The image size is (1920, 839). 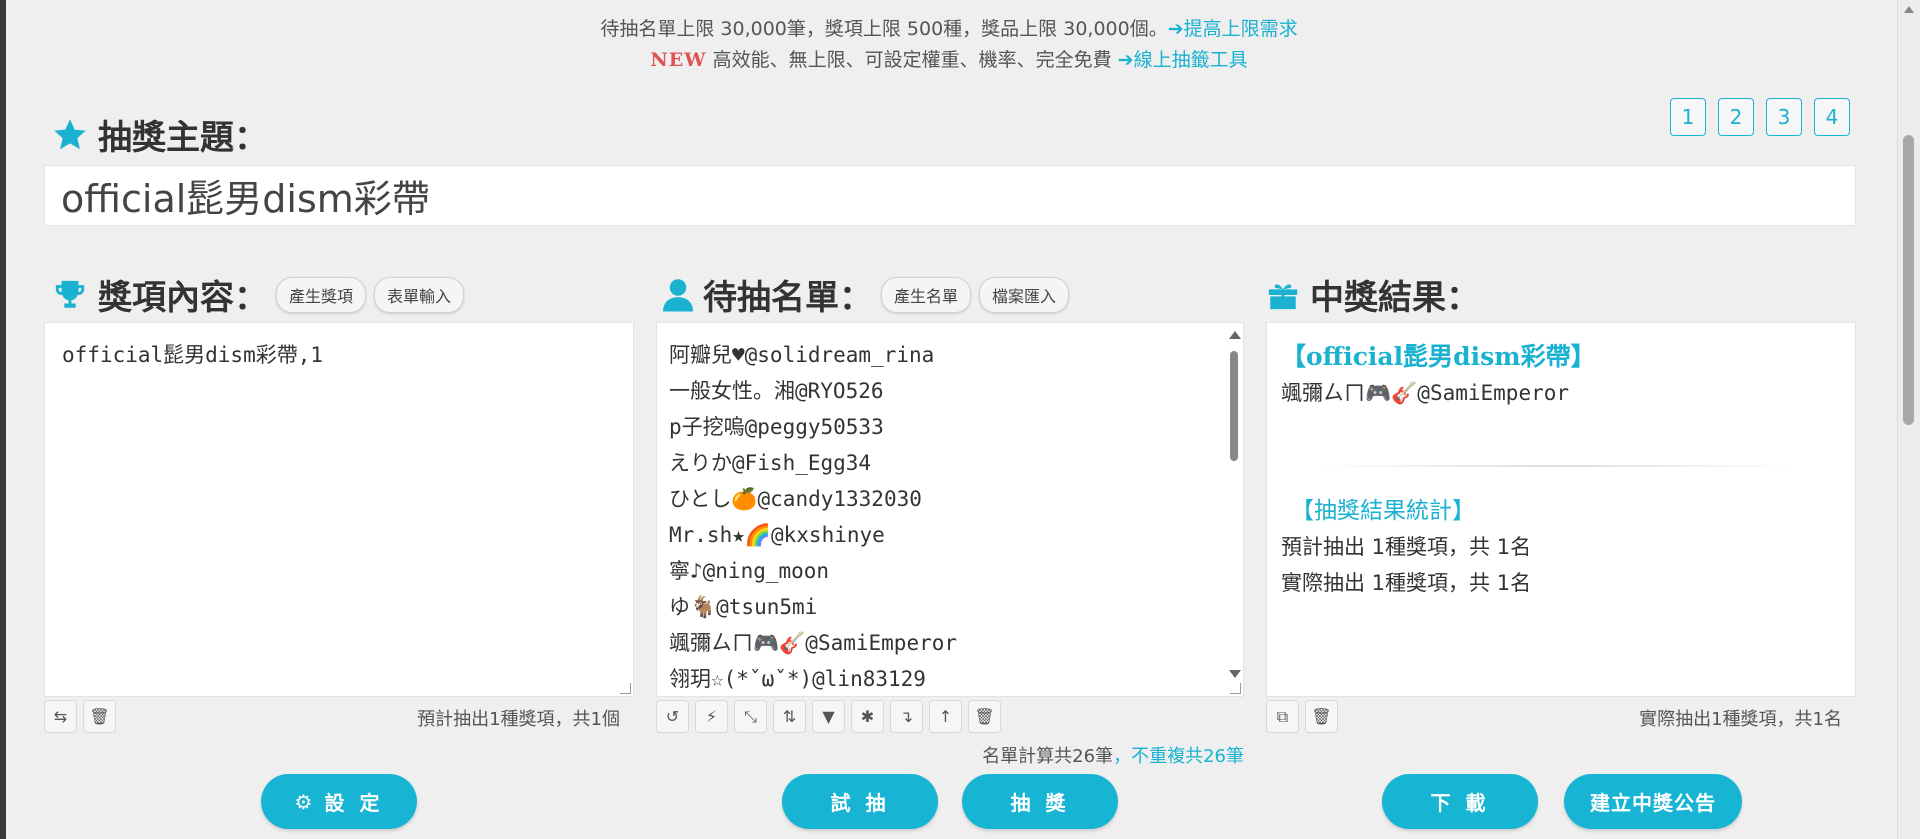 What do you see at coordinates (813, 643) in the screenshot?
I see `list-item: 颯彌ㄙㄇ🎮🎸@SamiEmperor` at bounding box center [813, 643].